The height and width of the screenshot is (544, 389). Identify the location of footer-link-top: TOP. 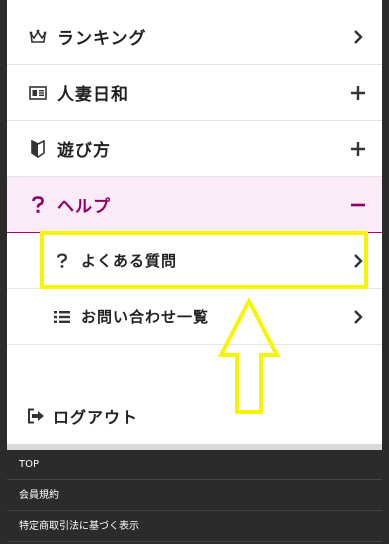
(194, 465).